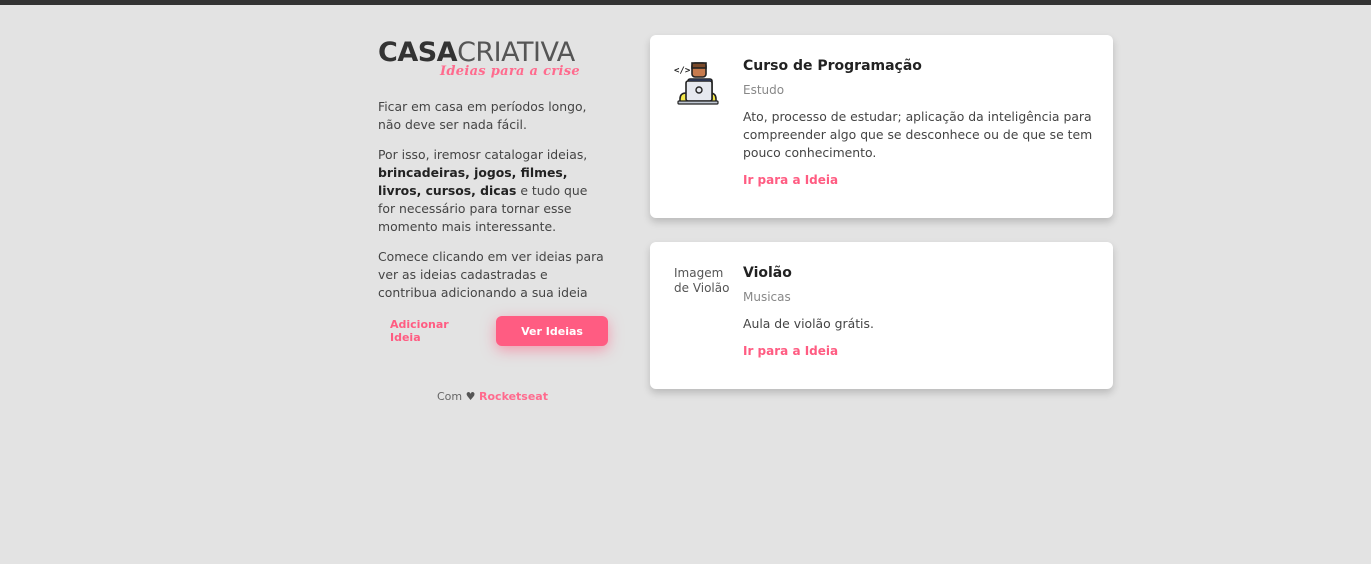 The image size is (1371, 564). I want to click on idea-title: Violão, so click(767, 273).